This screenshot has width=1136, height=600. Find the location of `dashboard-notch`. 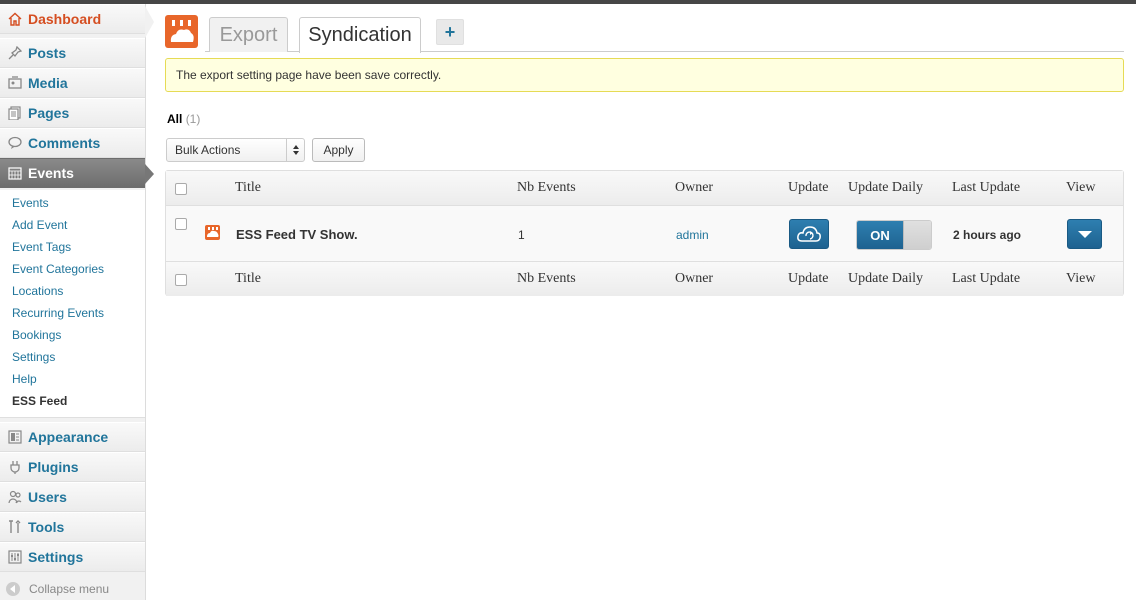

dashboard-notch is located at coordinates (149, 22).